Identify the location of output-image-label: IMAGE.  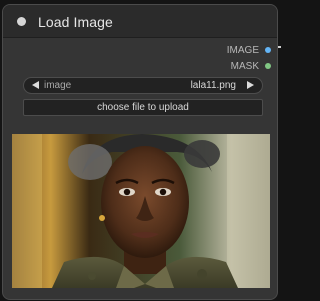
(242, 50).